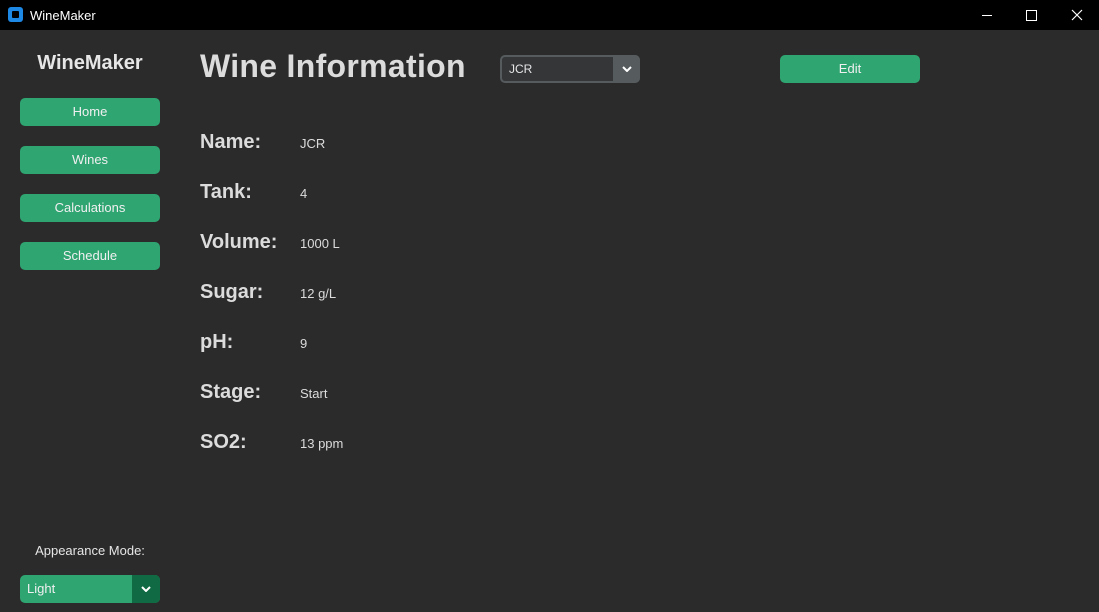  I want to click on minimize-icon, so click(987, 15).